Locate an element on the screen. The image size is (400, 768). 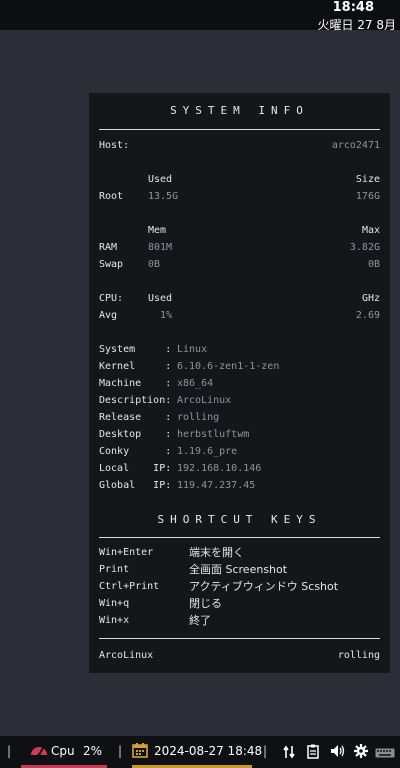
clipboard-icon is located at coordinates (313, 753).